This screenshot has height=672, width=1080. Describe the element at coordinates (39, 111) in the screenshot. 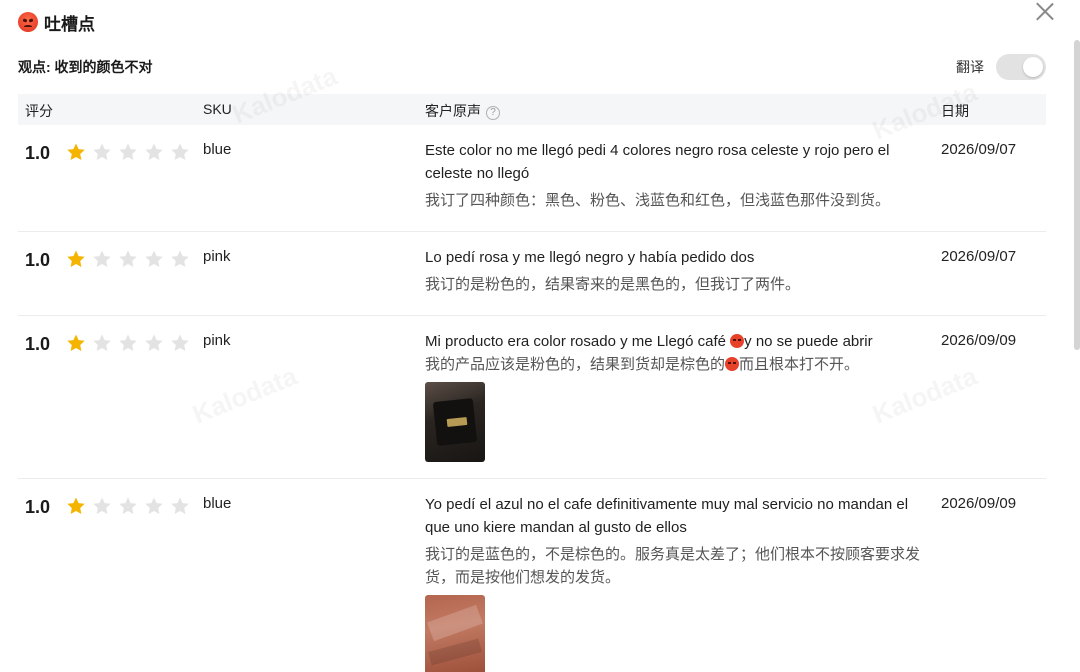

I see `header-rating: 评分` at that location.